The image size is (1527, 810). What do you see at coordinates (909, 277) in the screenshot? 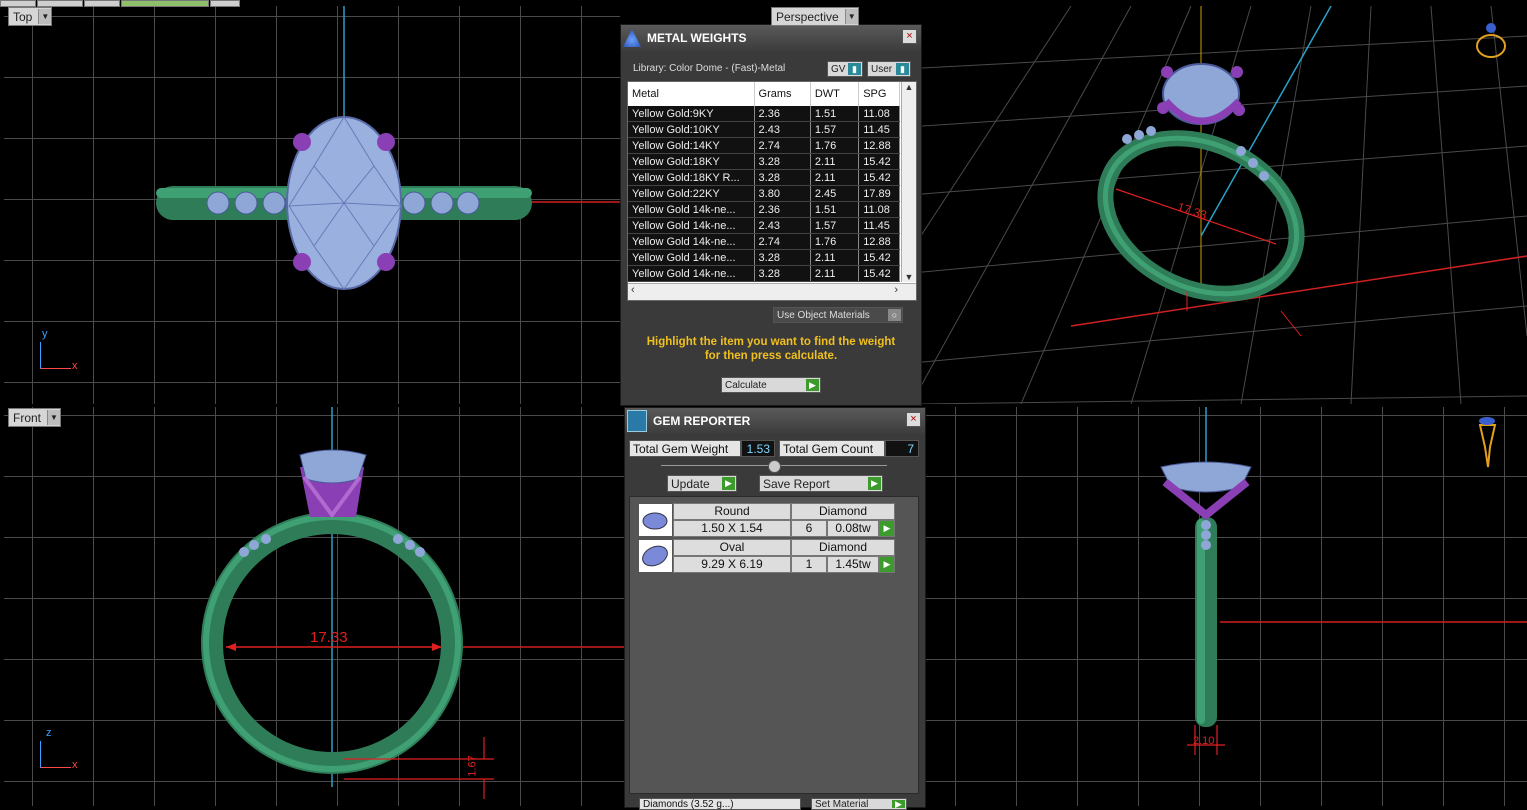
I see `scroll-down-icon: ▼` at bounding box center [909, 277].